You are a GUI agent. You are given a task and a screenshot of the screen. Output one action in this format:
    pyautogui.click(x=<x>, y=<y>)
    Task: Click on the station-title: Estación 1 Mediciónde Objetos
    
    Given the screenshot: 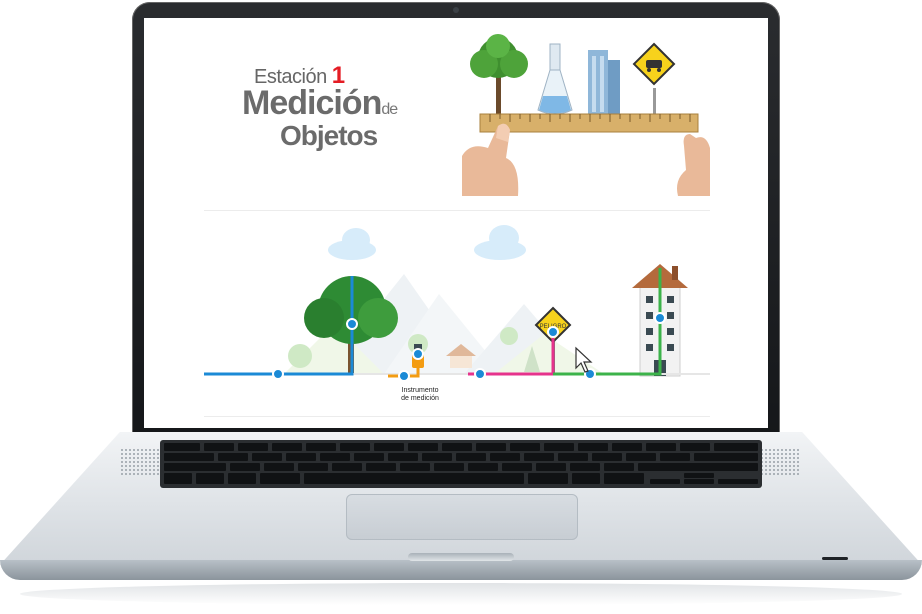 What is the action you would take?
    pyautogui.click(x=337, y=122)
    